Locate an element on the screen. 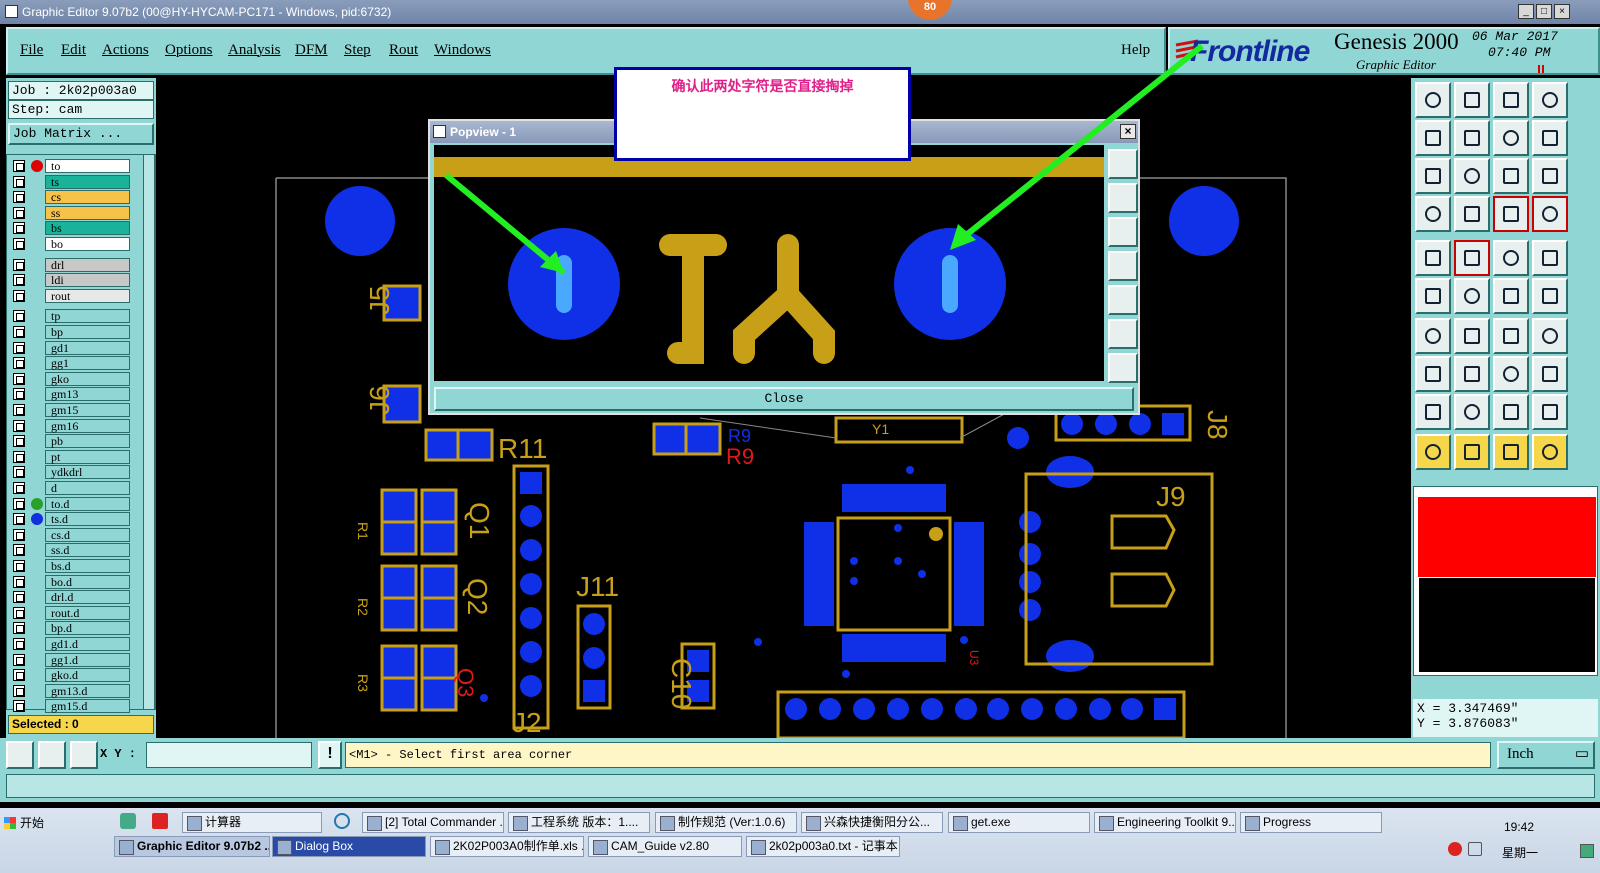  layer-label: pb is located at coordinates (87, 441).